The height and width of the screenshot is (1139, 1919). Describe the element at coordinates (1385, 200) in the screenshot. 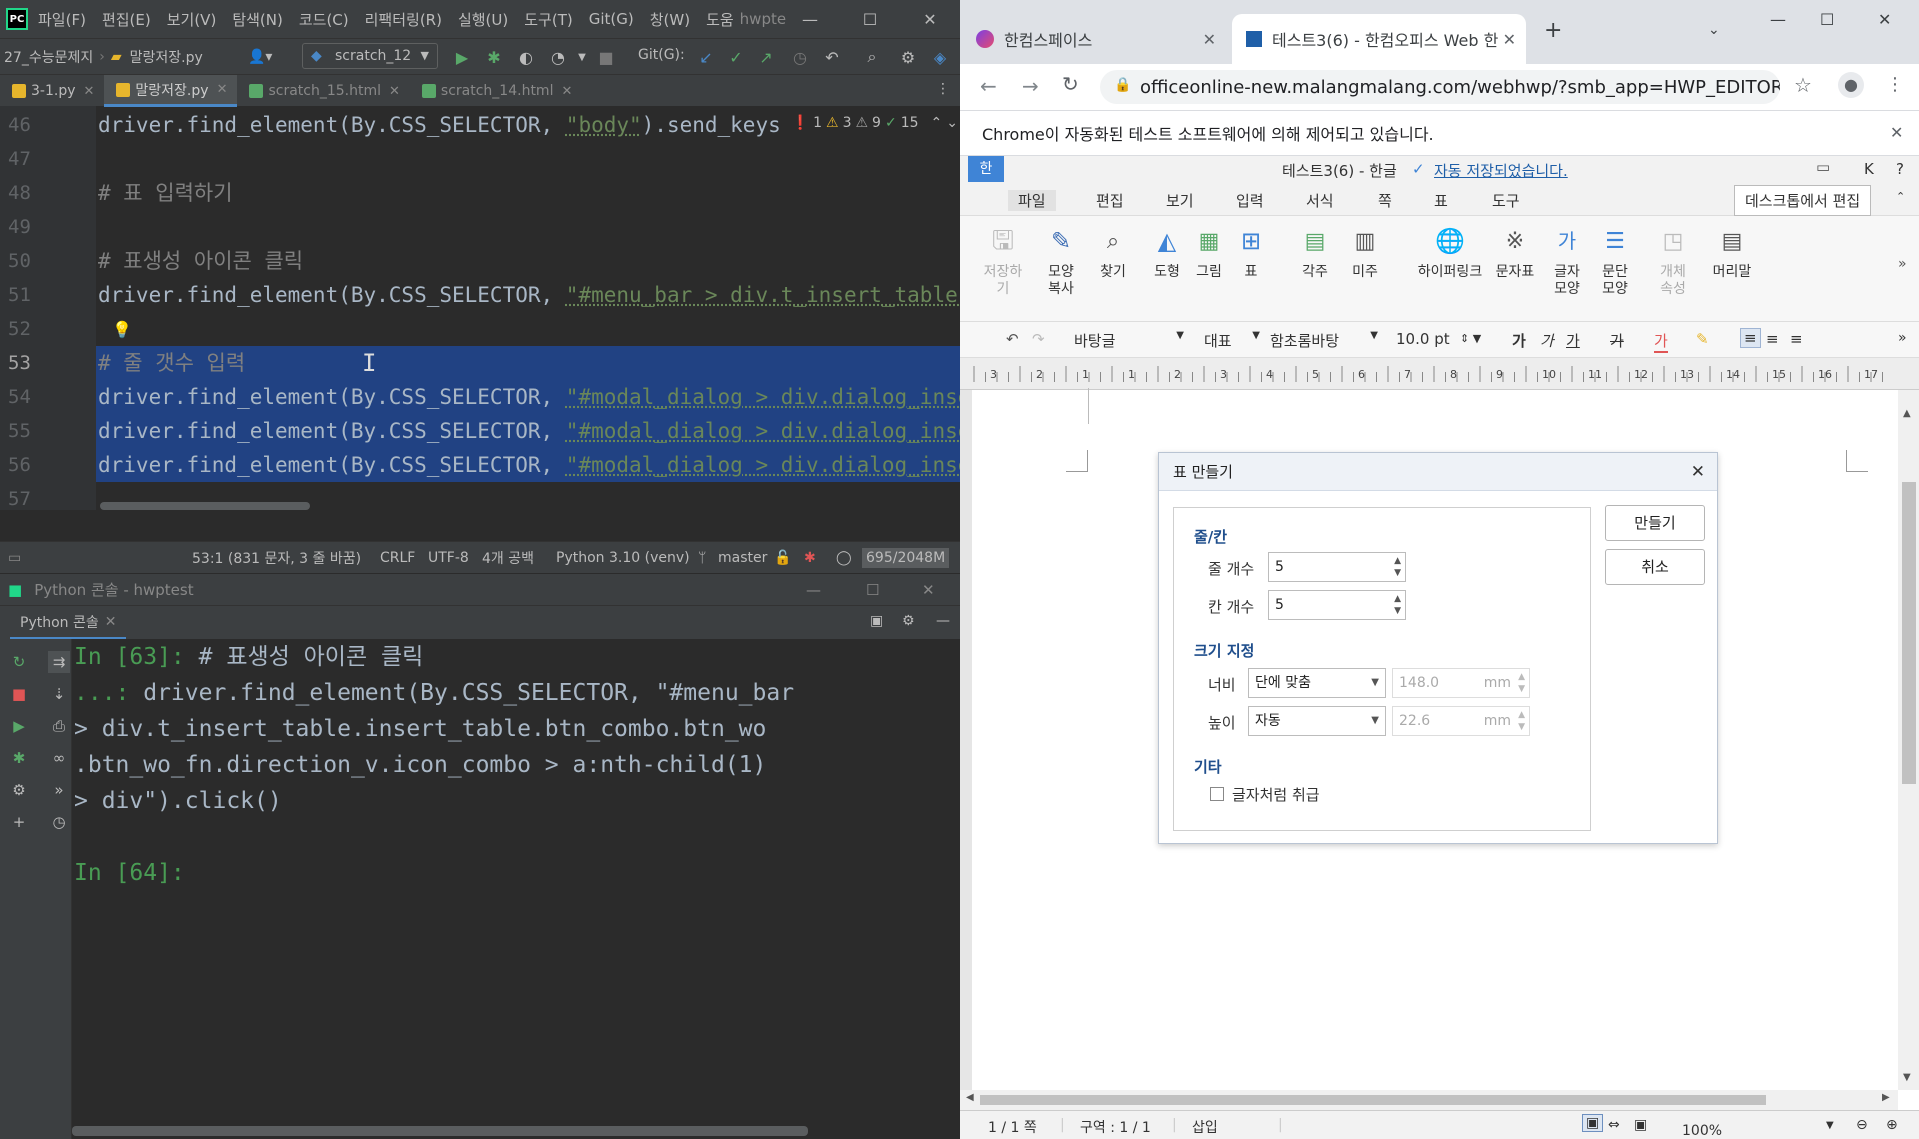

I see `menu-page: 쪽` at that location.